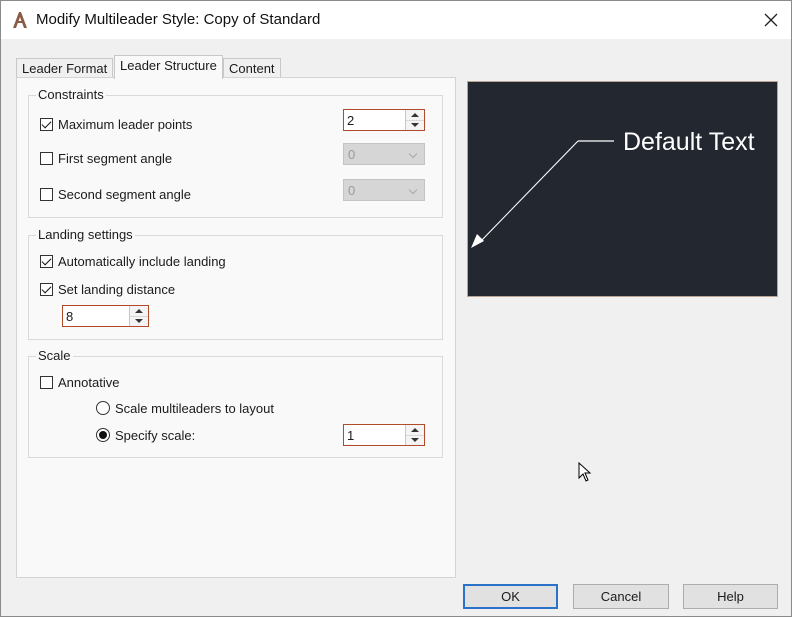 The width and height of the screenshot is (792, 617). What do you see at coordinates (352, 154) in the screenshot?
I see `first-segment-angle-value: 0` at bounding box center [352, 154].